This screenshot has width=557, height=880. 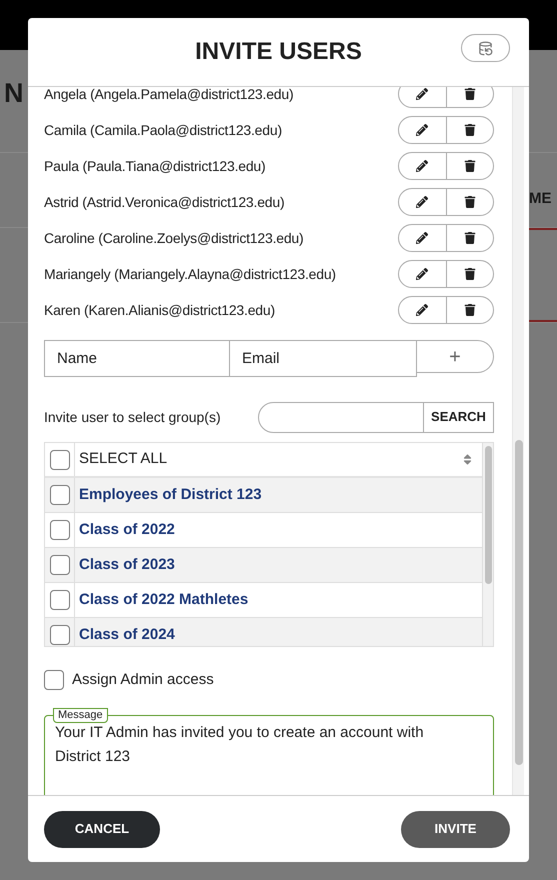 What do you see at coordinates (455, 356) in the screenshot?
I see `add-button: +` at bounding box center [455, 356].